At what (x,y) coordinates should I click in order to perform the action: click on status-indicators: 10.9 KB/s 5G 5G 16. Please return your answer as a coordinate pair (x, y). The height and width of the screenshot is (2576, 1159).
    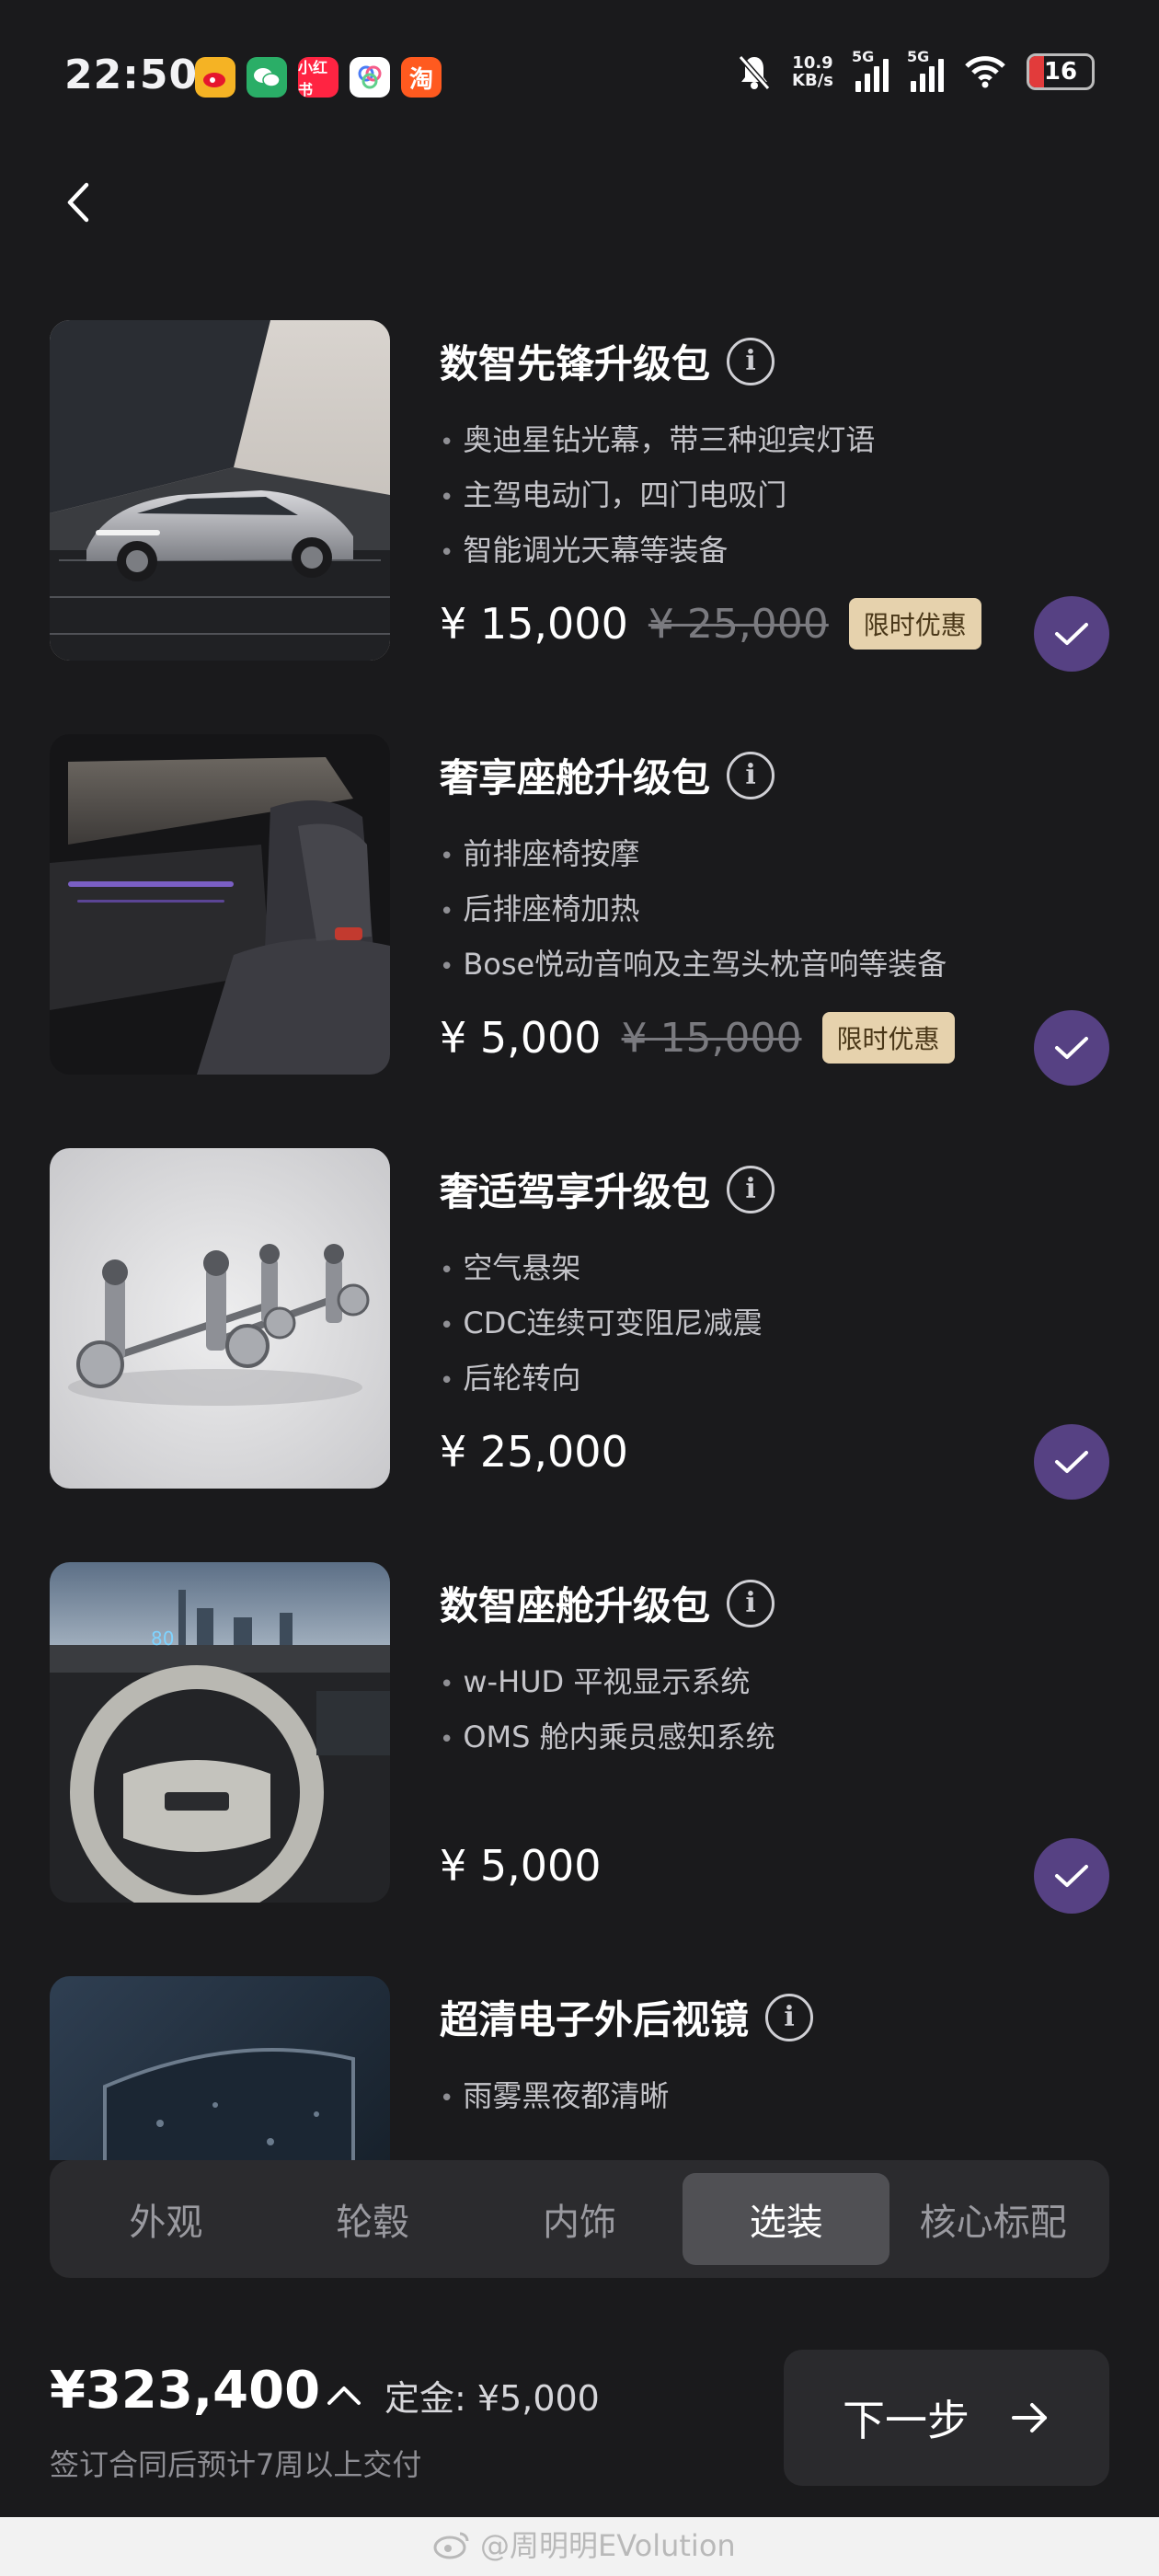
    Looking at the image, I should click on (916, 70).